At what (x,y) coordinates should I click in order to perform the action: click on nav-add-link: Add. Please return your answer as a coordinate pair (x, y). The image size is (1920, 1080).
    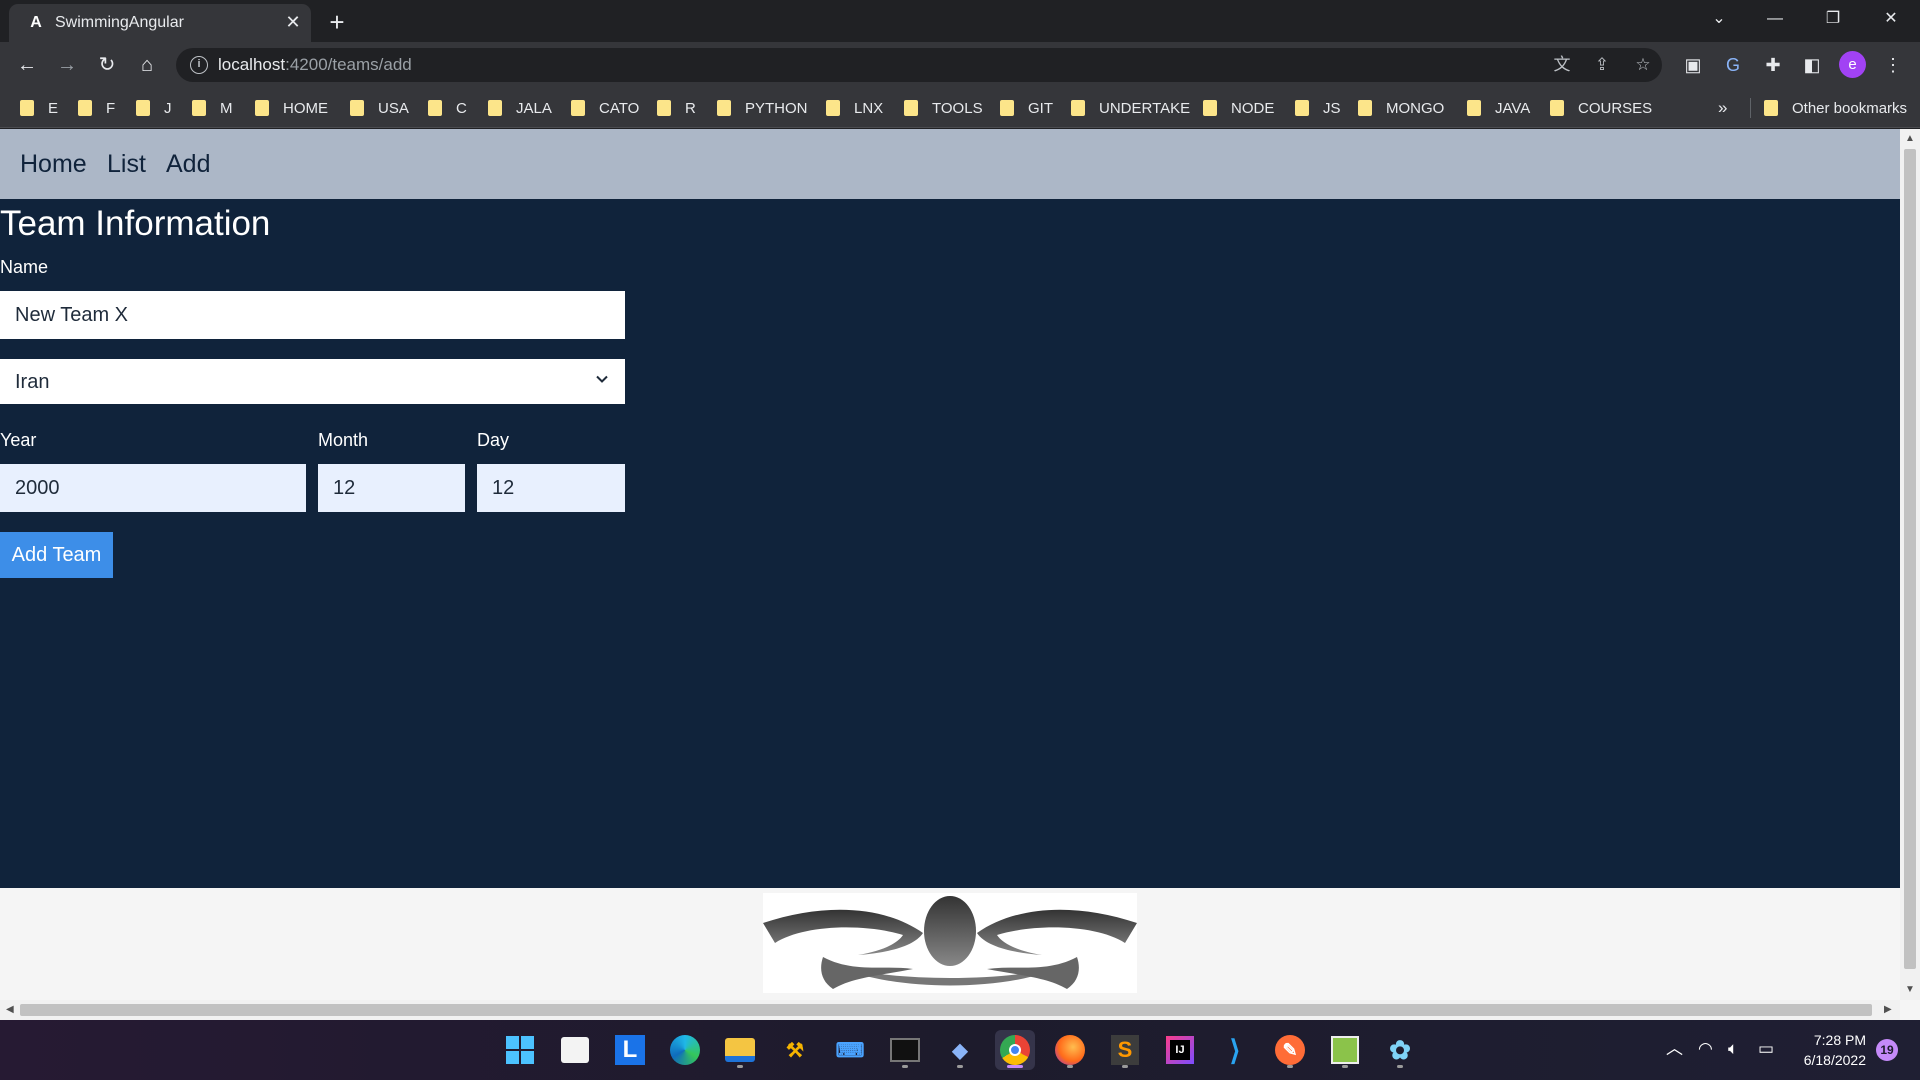
    Looking at the image, I should click on (188, 164).